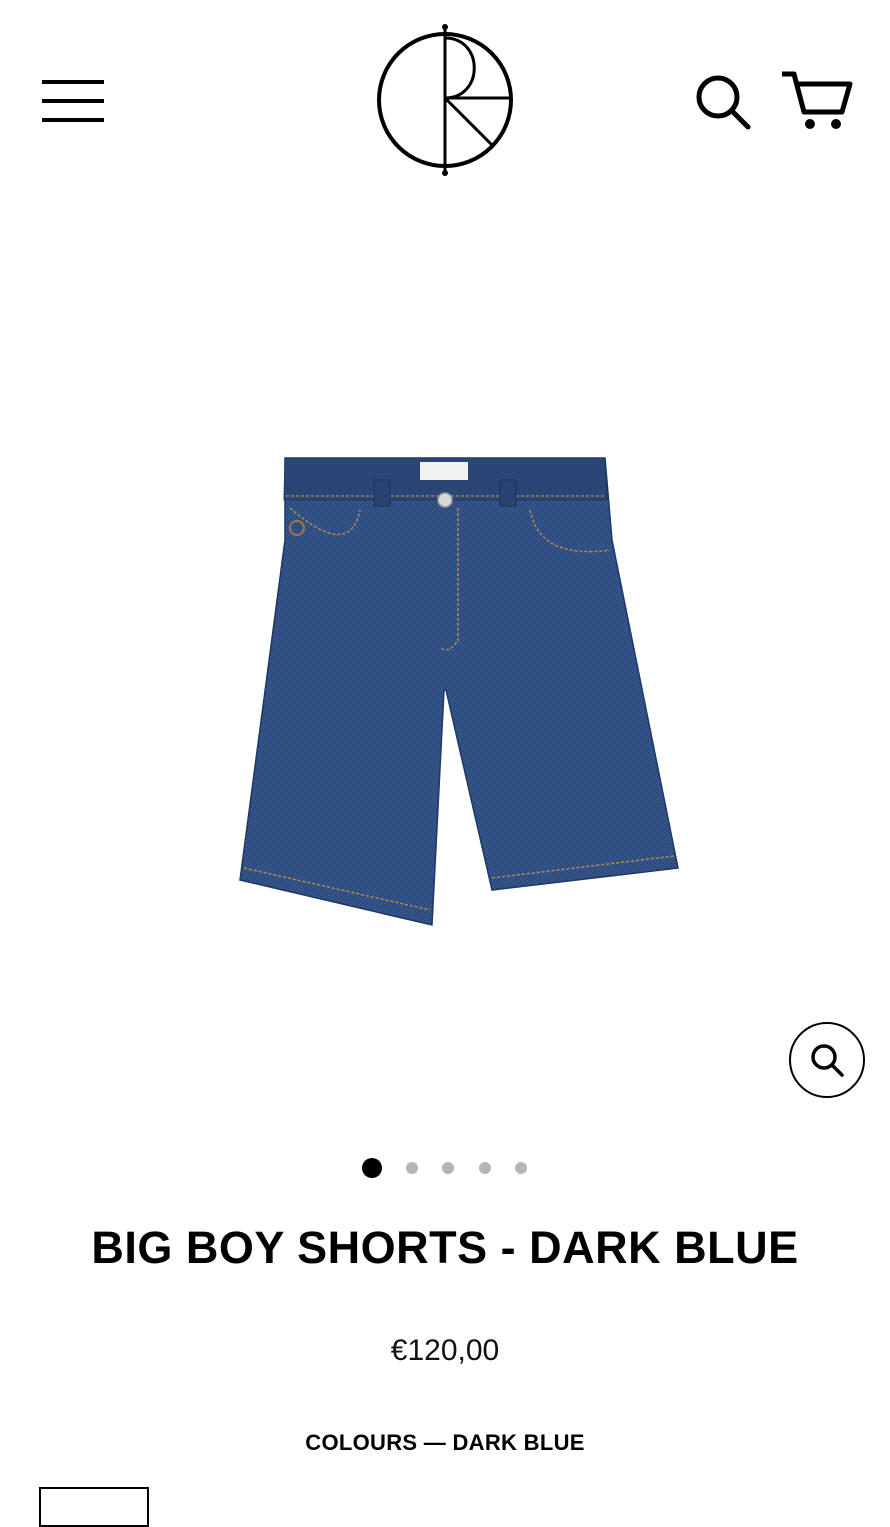 The image size is (890, 1527). I want to click on hamburger-menu-icon, so click(73, 101).